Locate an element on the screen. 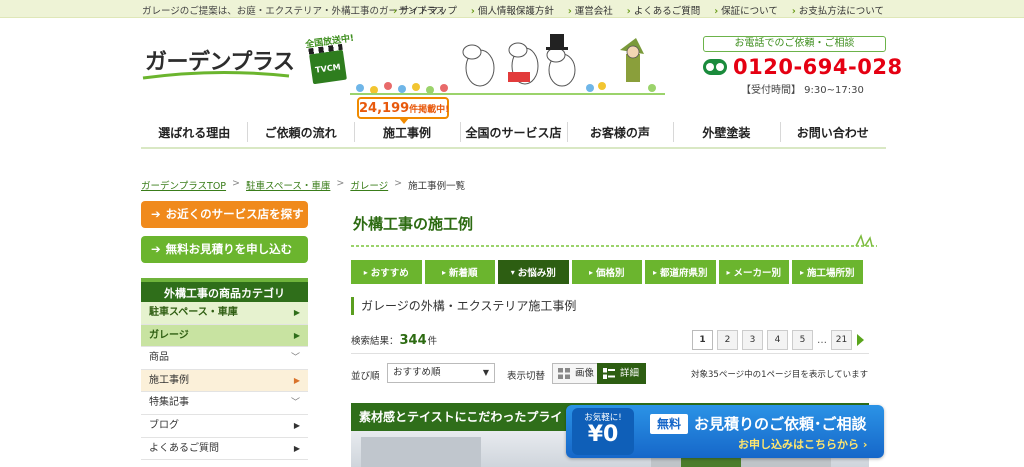 The image size is (1024, 467). tab-recommended: おすすめ is located at coordinates (386, 272).